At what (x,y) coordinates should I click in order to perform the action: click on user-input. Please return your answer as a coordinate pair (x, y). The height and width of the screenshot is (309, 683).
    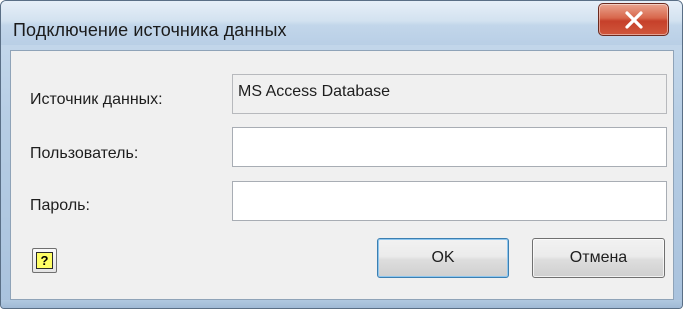
    Looking at the image, I should click on (449, 147).